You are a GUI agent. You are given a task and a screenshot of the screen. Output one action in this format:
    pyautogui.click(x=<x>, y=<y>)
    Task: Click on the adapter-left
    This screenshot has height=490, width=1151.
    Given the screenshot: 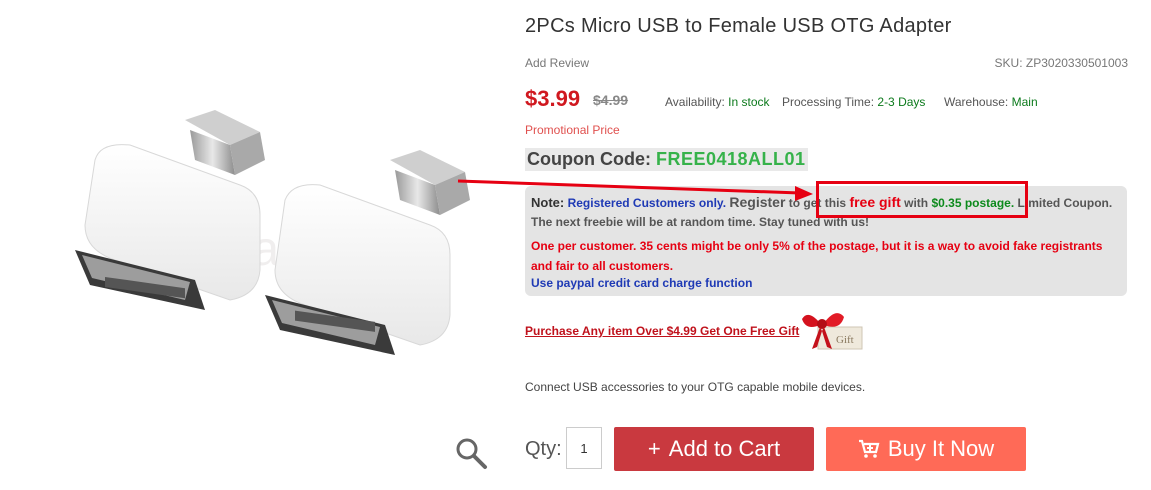 What is the action you would take?
    pyautogui.click(x=170, y=210)
    